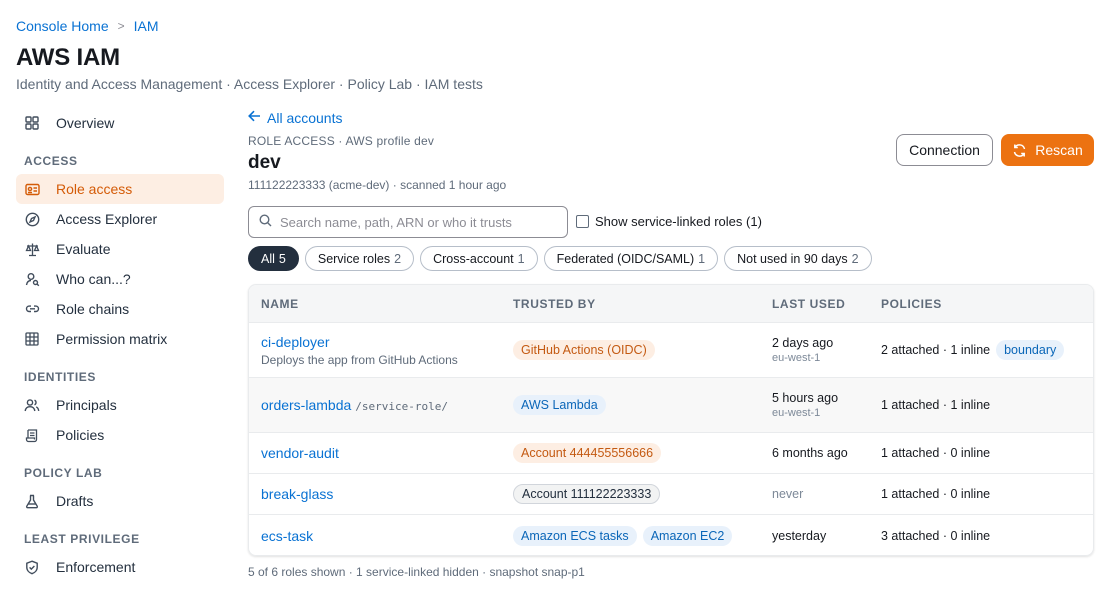 This screenshot has height=590, width=1118. I want to click on role-name-link: vendor-audit, so click(300, 453).